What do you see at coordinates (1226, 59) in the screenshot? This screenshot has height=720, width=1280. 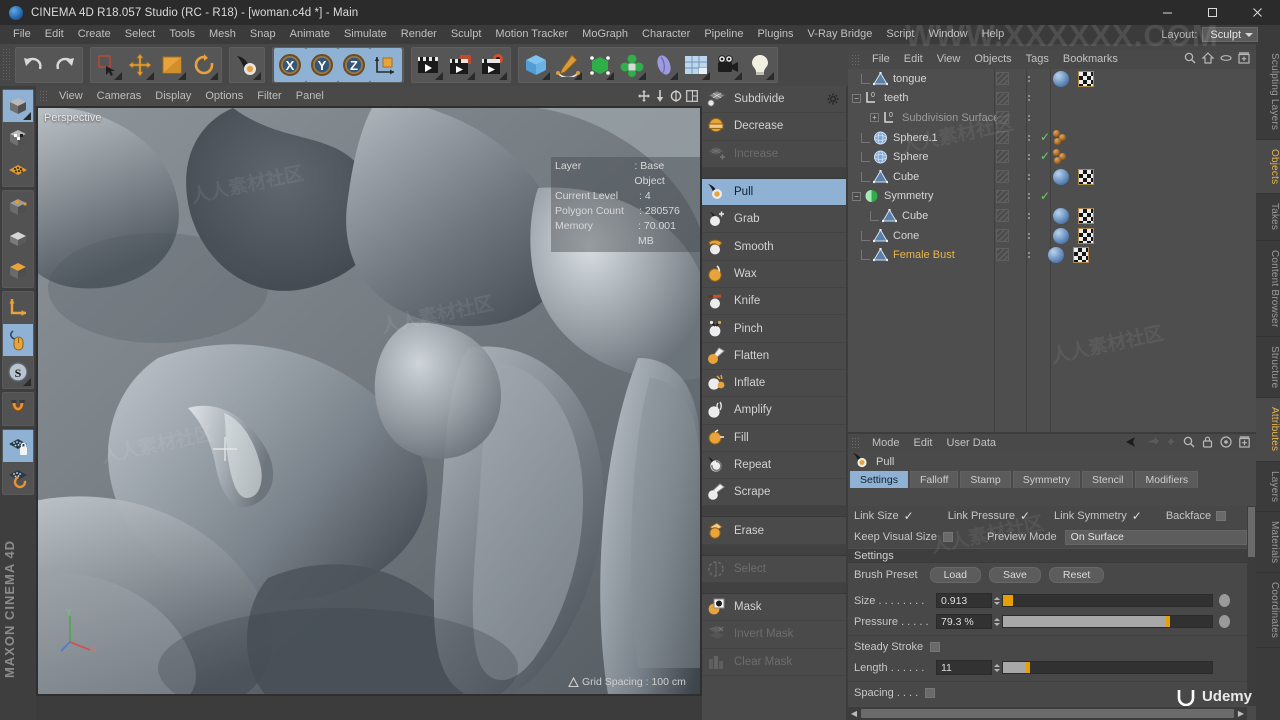 I see `ellipse-icon` at bounding box center [1226, 59].